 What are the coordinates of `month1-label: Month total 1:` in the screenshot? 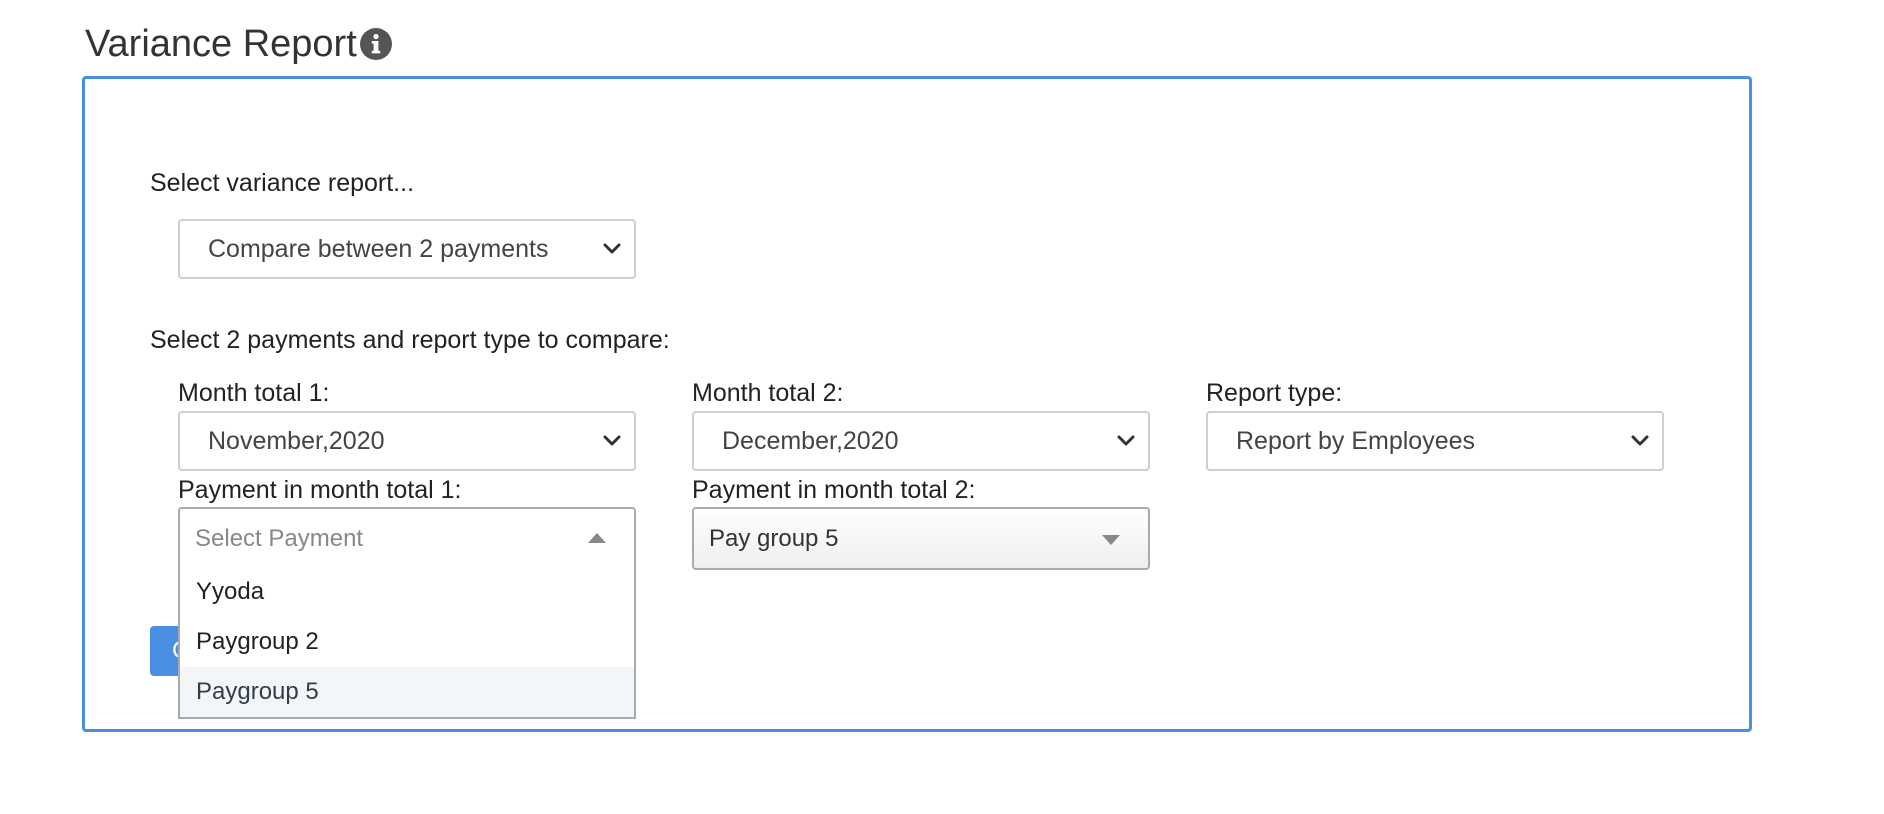 It's located at (254, 393).